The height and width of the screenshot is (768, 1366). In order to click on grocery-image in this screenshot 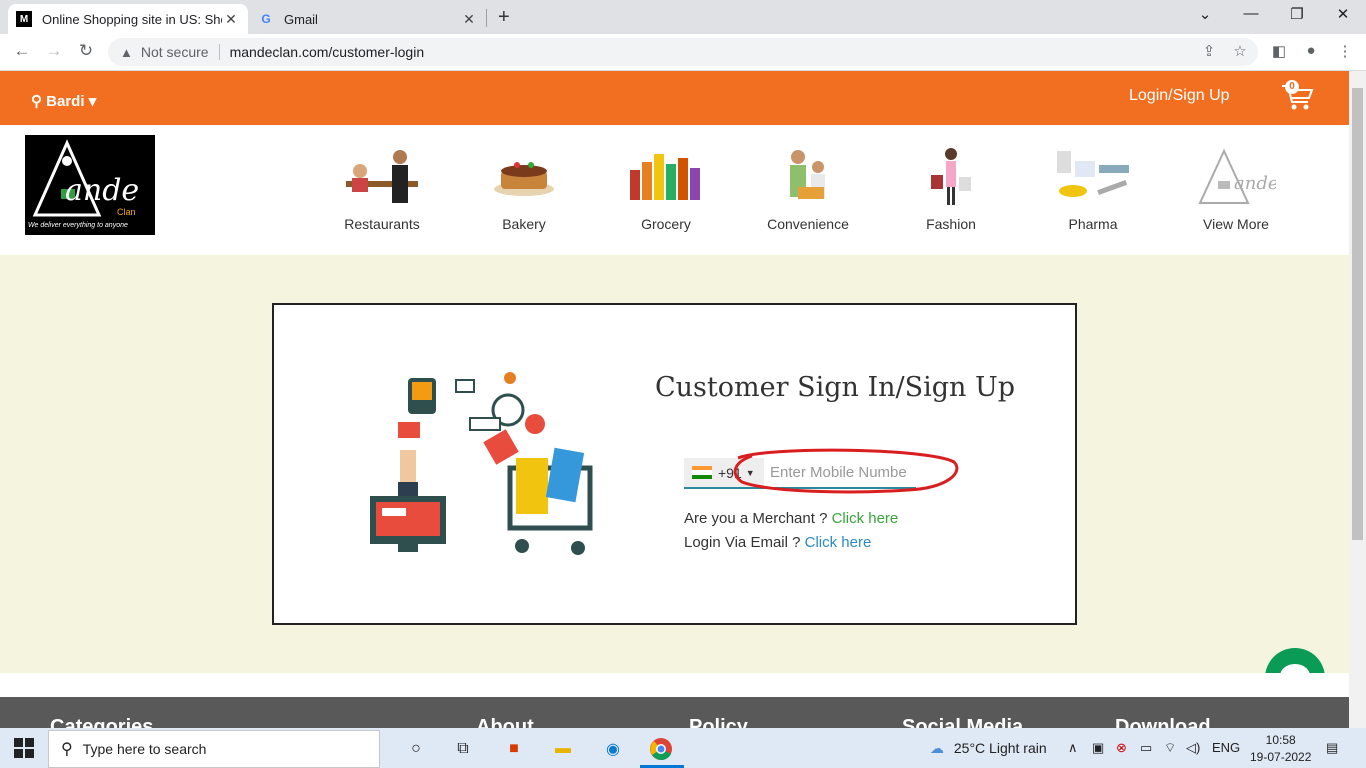, I will do `click(666, 176)`.